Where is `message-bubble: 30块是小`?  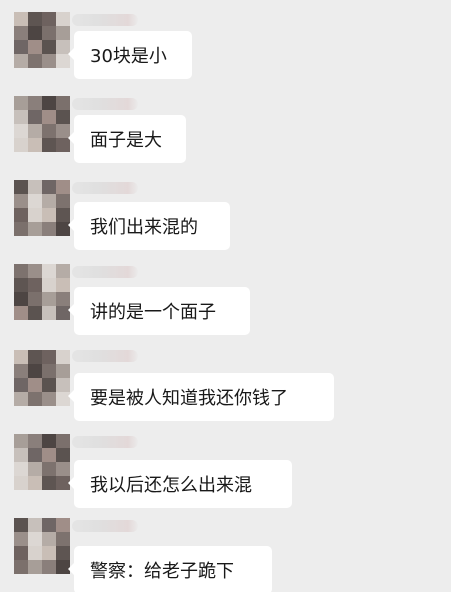
message-bubble: 30块是小 is located at coordinates (130, 55).